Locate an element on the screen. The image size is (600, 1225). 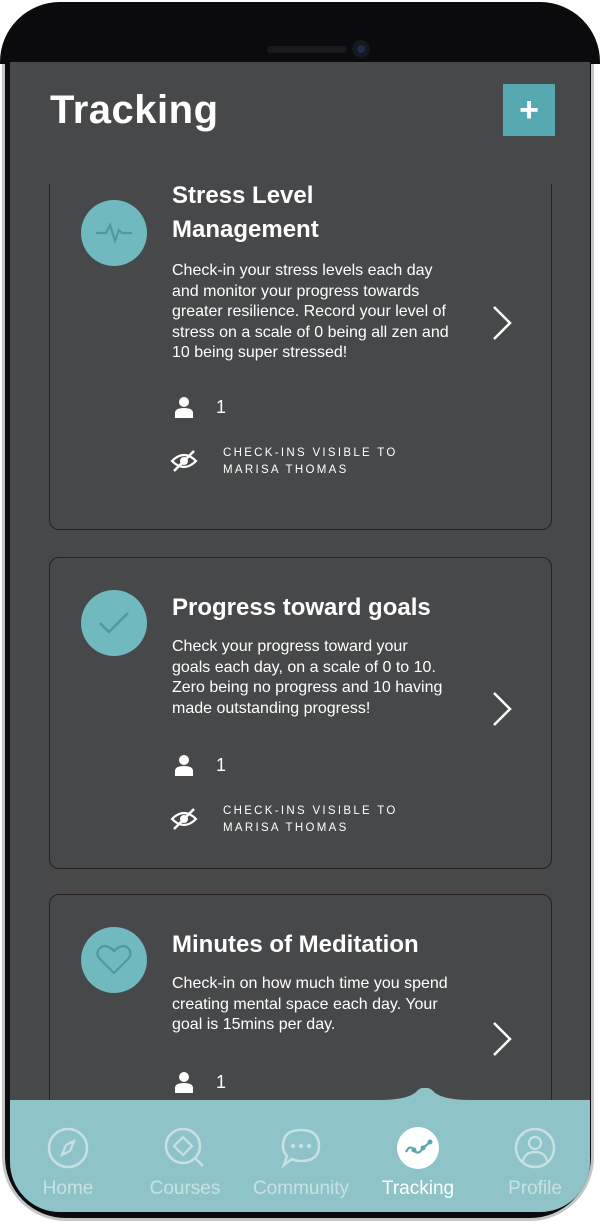
nav-label: Courses is located at coordinates (185, 1188).